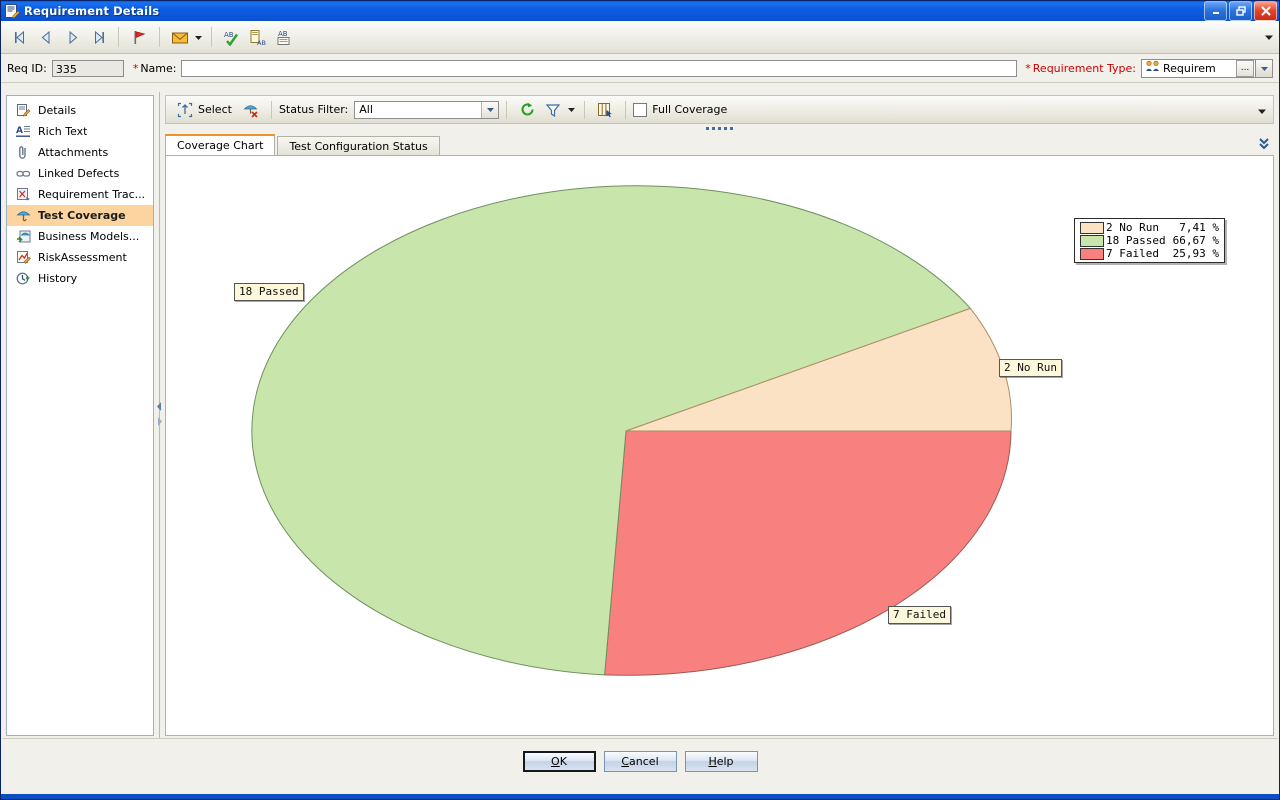 Image resolution: width=1280 pixels, height=800 pixels. I want to click on sidebar-item-attachments: Attachments, so click(80, 152).